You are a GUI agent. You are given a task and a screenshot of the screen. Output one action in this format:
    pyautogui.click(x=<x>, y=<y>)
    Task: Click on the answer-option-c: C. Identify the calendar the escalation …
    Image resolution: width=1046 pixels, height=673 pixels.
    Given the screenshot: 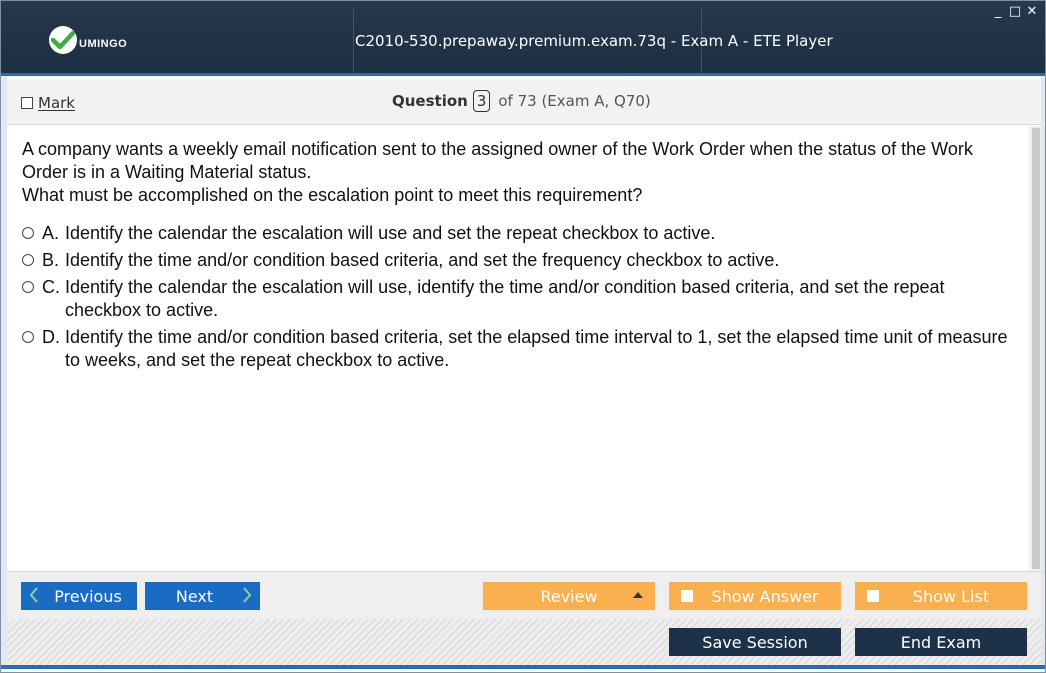 What is the action you would take?
    pyautogui.click(x=517, y=299)
    